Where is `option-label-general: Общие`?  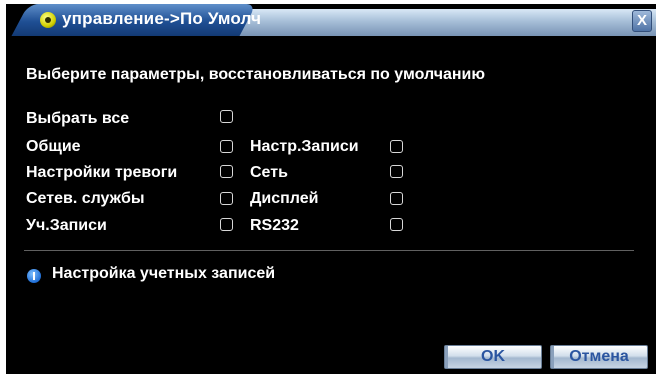
option-label-general: Общие is located at coordinates (53, 146).